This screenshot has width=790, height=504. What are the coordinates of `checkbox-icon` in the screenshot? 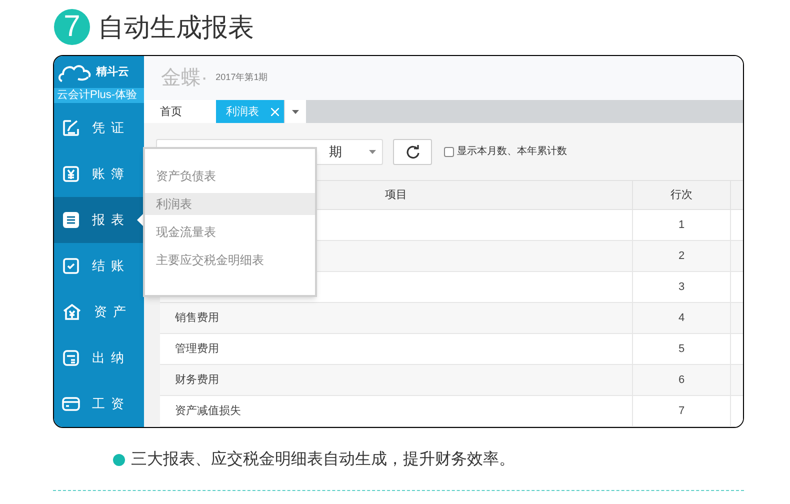 It's located at (71, 266).